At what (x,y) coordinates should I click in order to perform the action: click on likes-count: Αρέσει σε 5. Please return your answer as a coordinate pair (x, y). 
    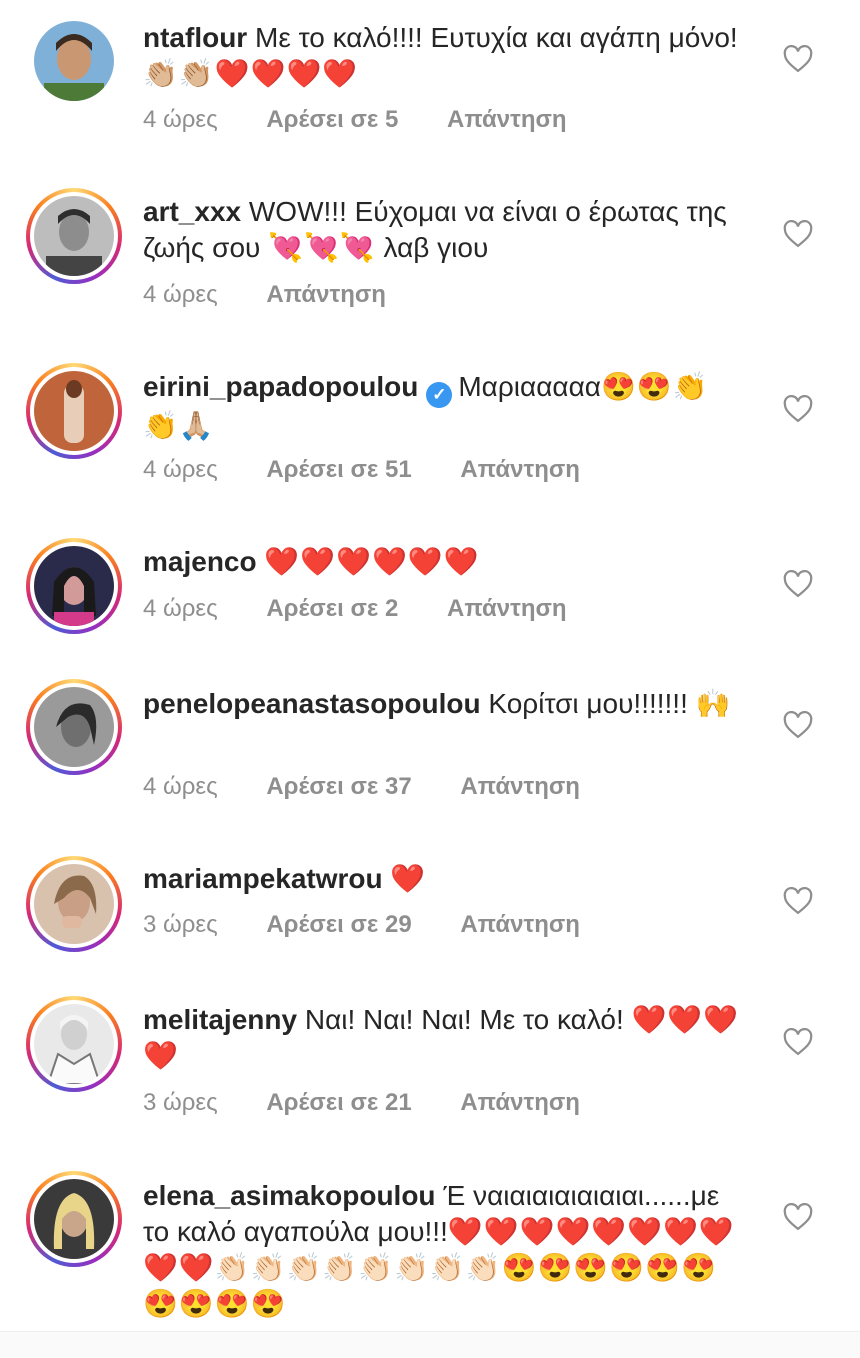
    Looking at the image, I should click on (332, 120).